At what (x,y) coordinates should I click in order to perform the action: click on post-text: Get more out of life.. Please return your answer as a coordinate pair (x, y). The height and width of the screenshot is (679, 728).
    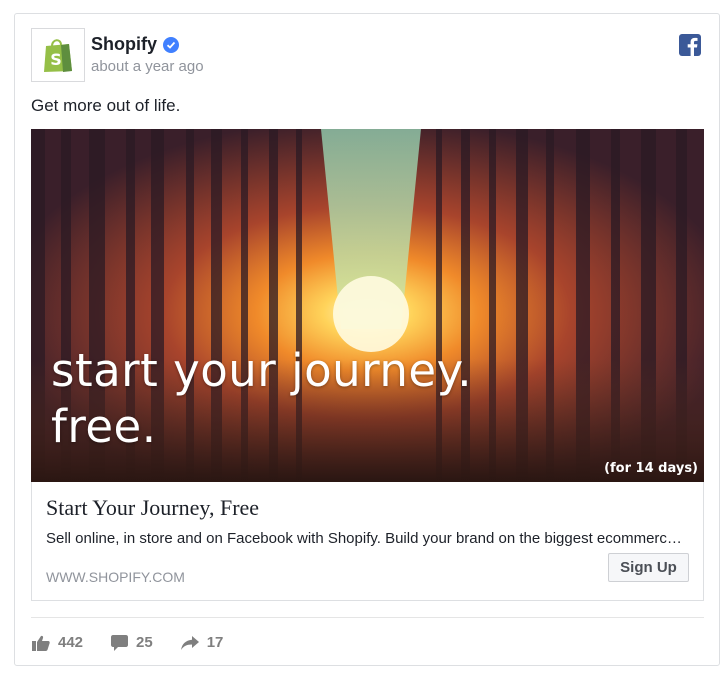
    Looking at the image, I should click on (106, 105).